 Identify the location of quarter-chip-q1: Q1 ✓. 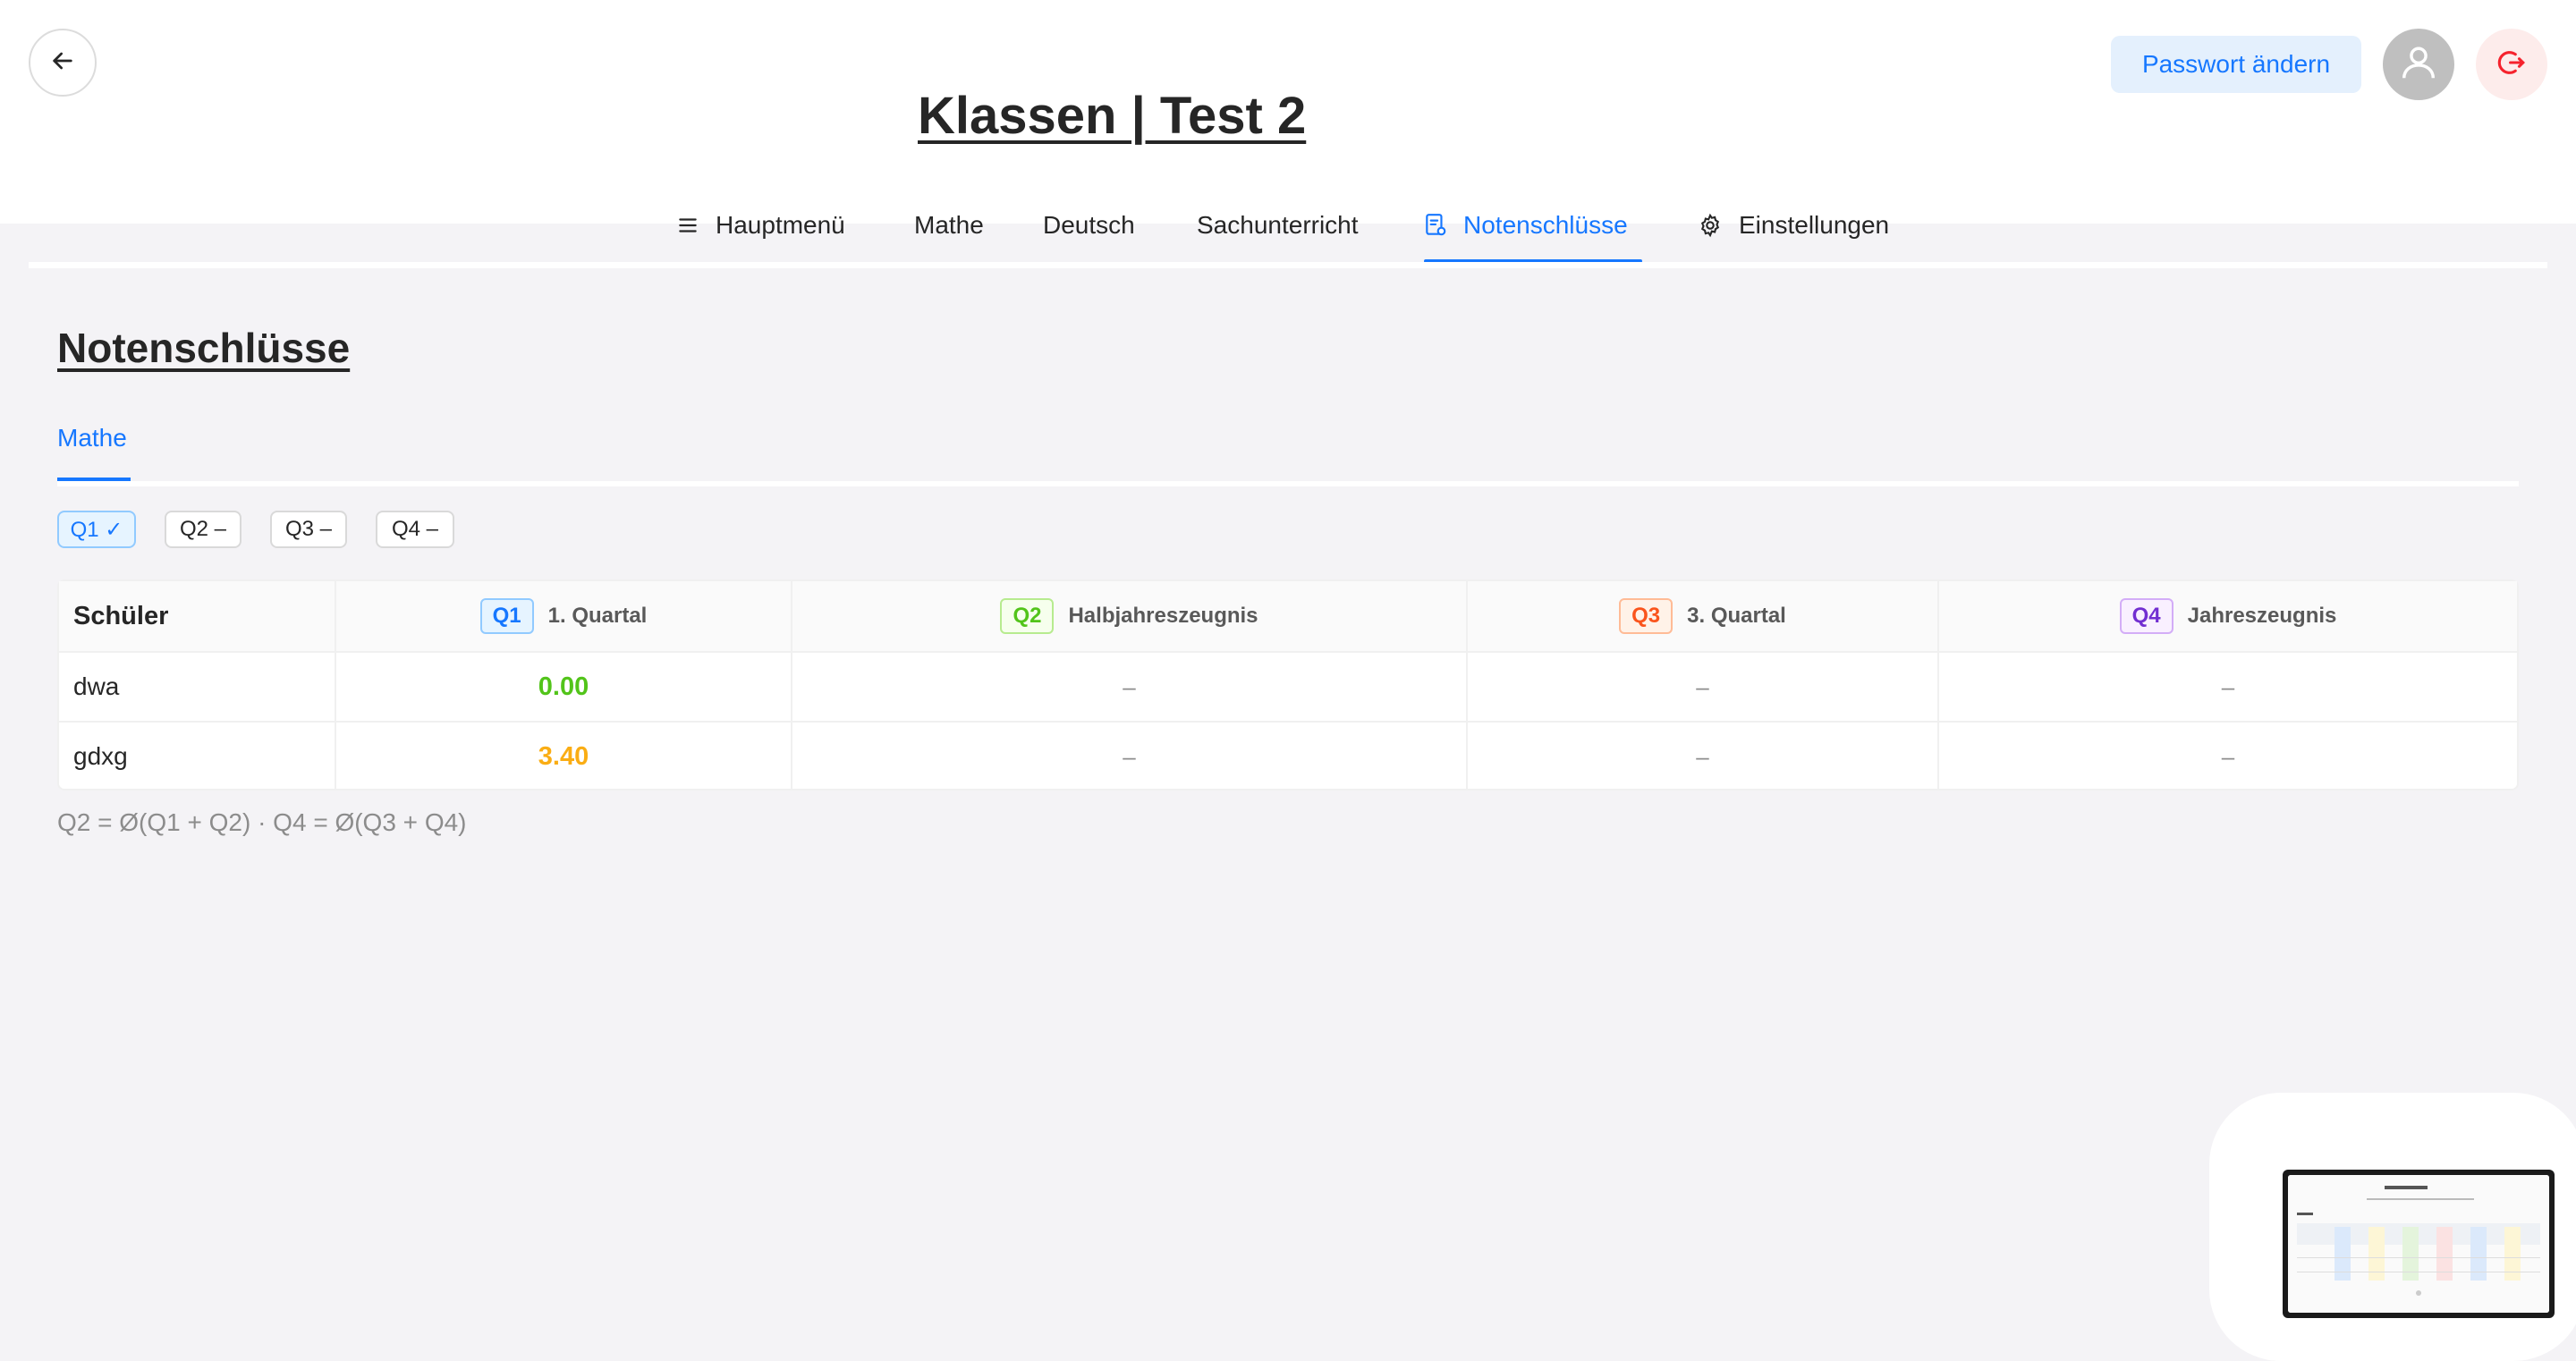
(96, 529).